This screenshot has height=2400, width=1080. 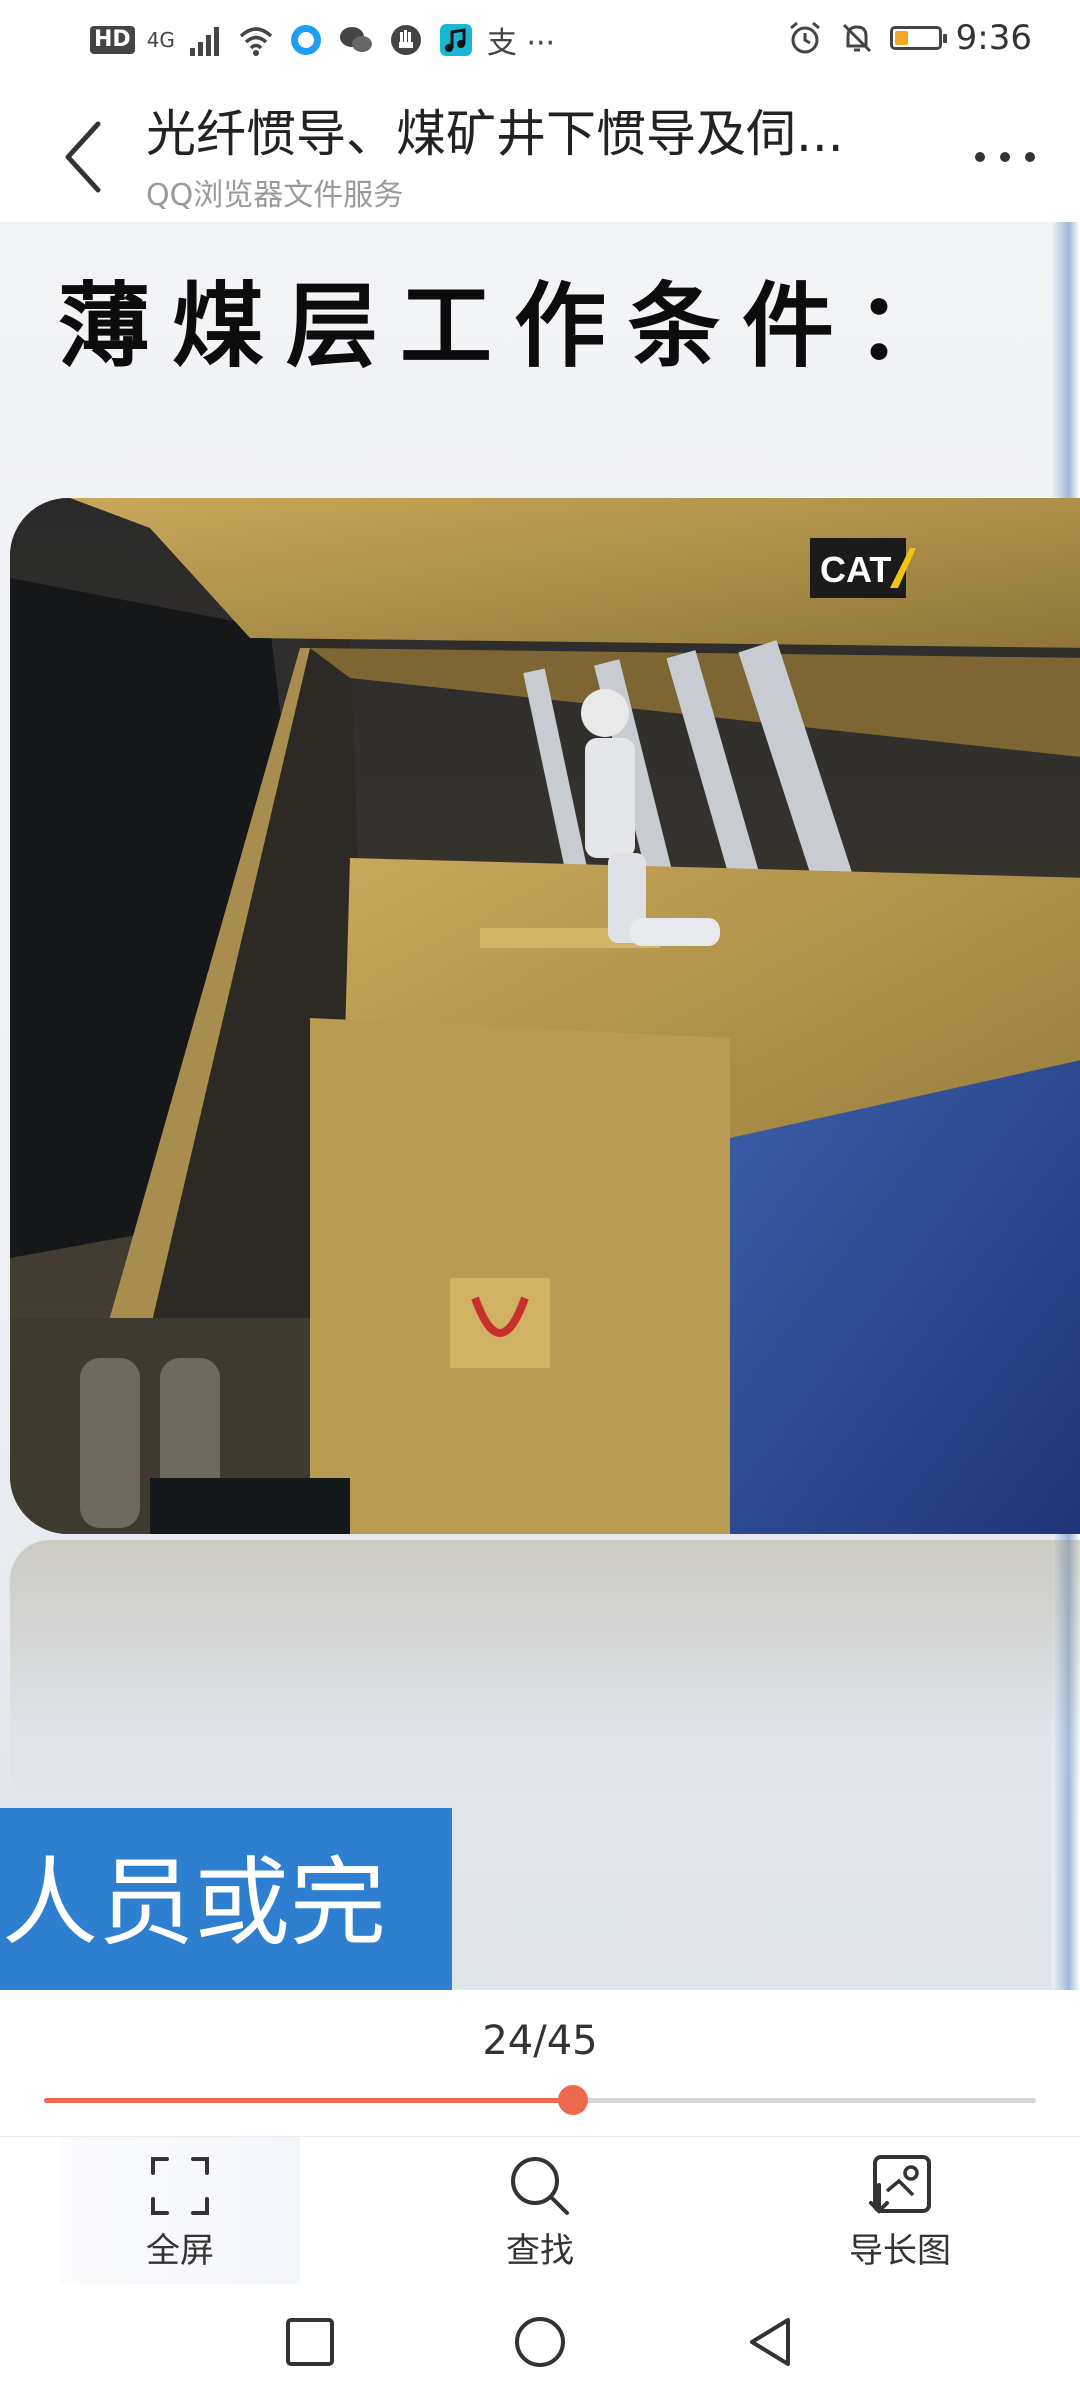 I want to click on page-indicator: 24/45, so click(x=540, y=2041).